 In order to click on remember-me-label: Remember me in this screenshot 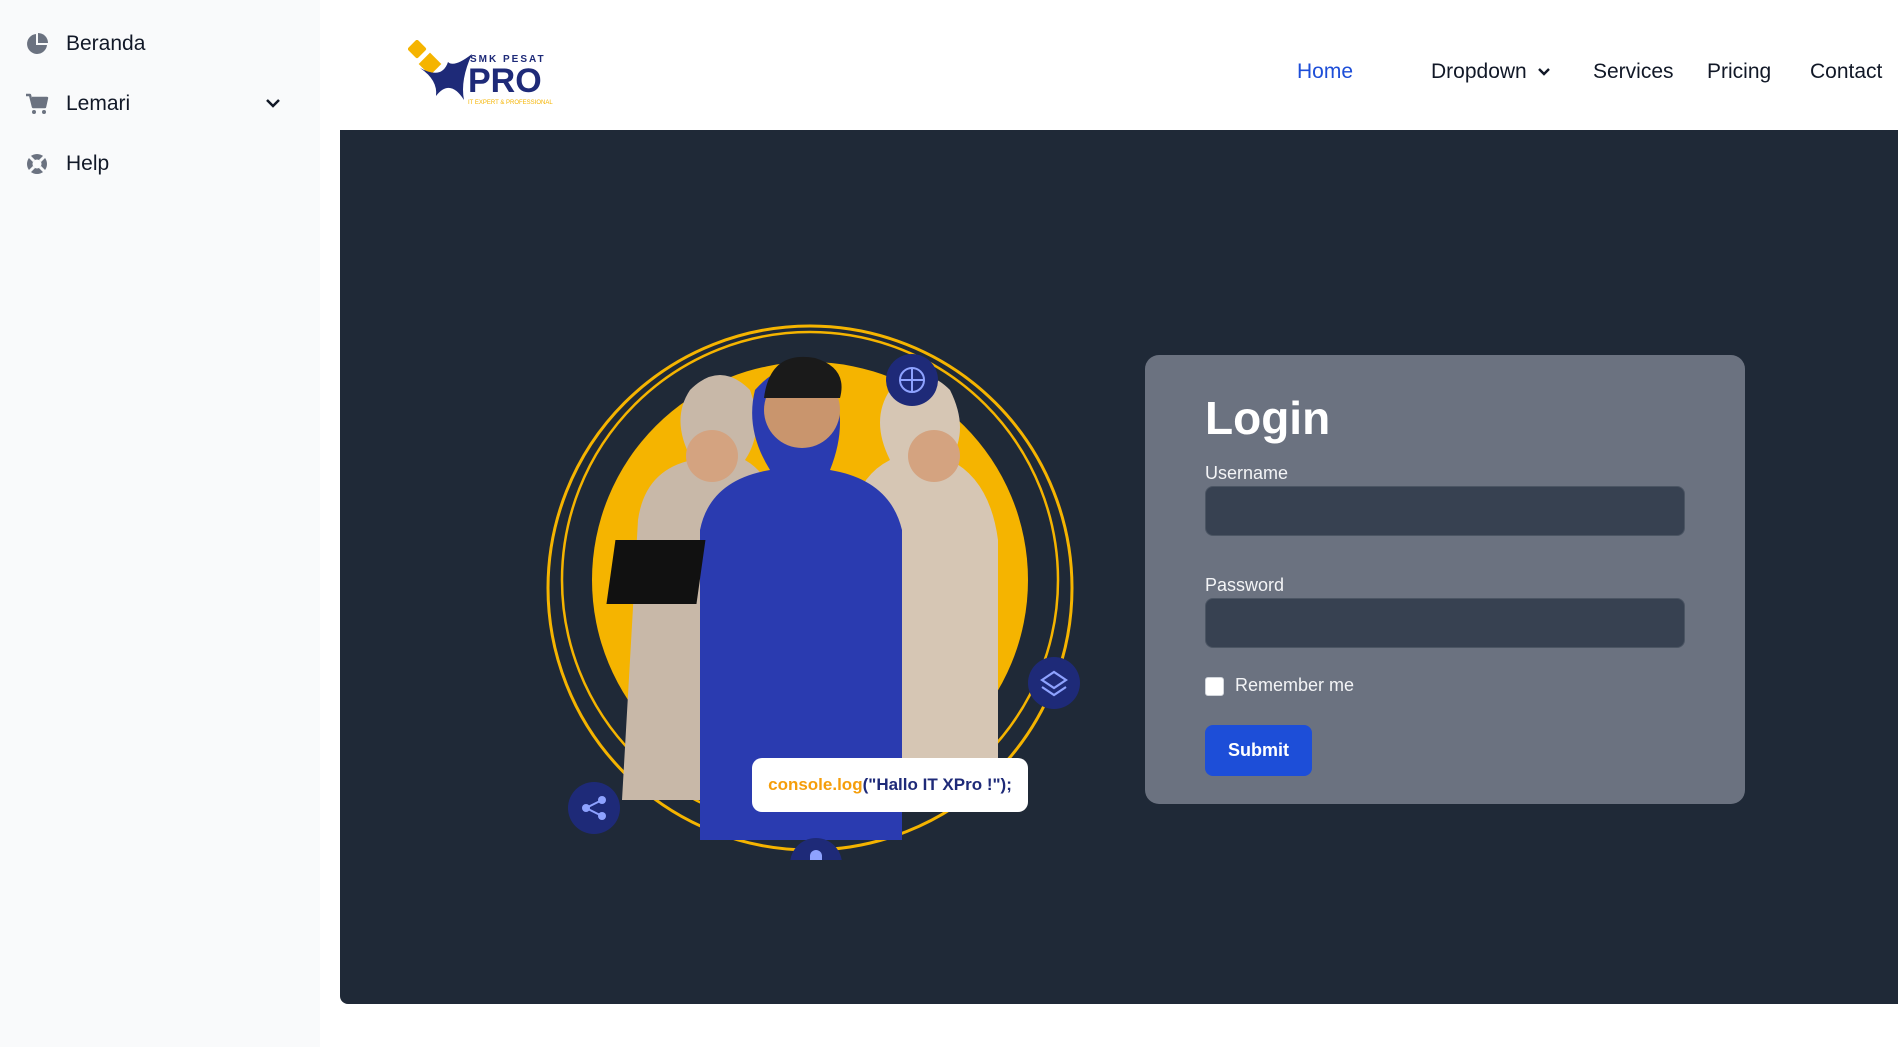, I will do `click(1295, 685)`.